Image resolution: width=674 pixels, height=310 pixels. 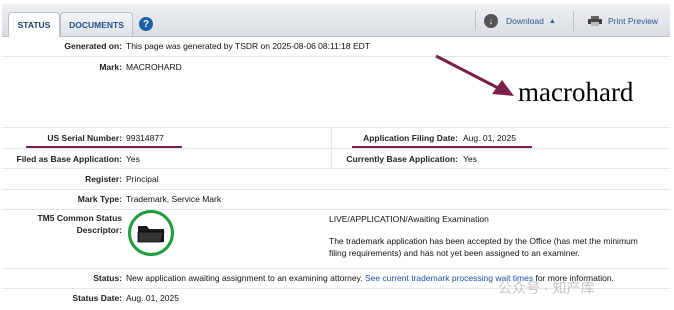 I want to click on filed-base-value: Yes, so click(x=133, y=159).